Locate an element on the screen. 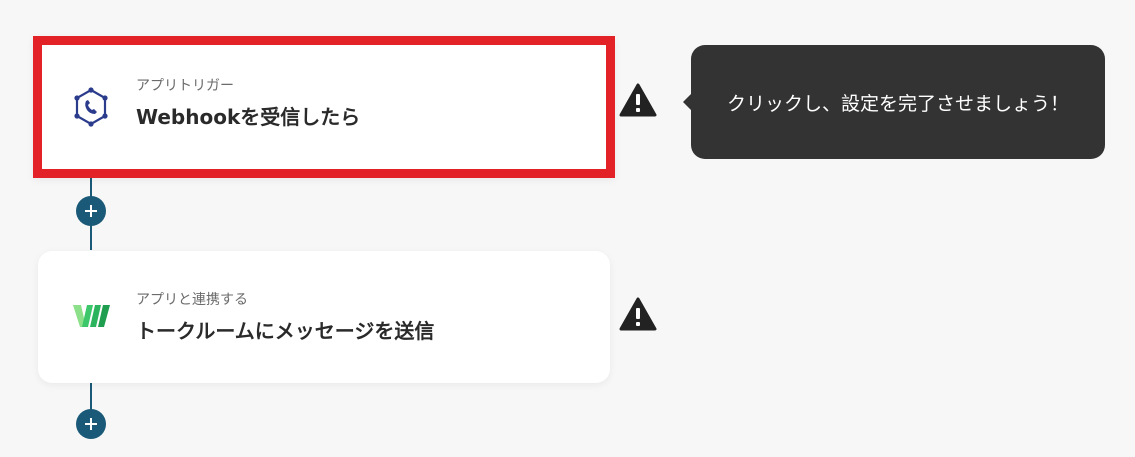 Image resolution: width=1135 pixels, height=457 pixels. works-logo-icon is located at coordinates (91, 316).